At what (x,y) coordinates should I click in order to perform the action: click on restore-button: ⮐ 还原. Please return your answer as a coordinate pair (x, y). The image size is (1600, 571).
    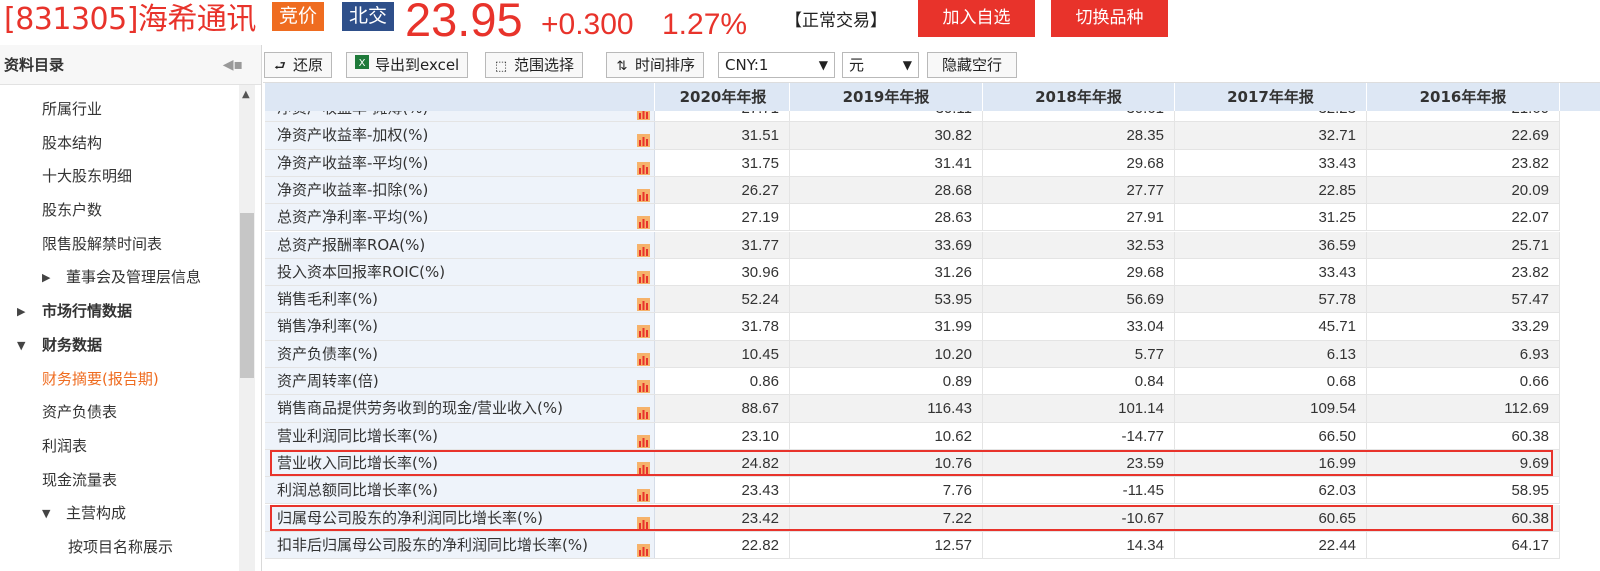
    Looking at the image, I should click on (298, 65).